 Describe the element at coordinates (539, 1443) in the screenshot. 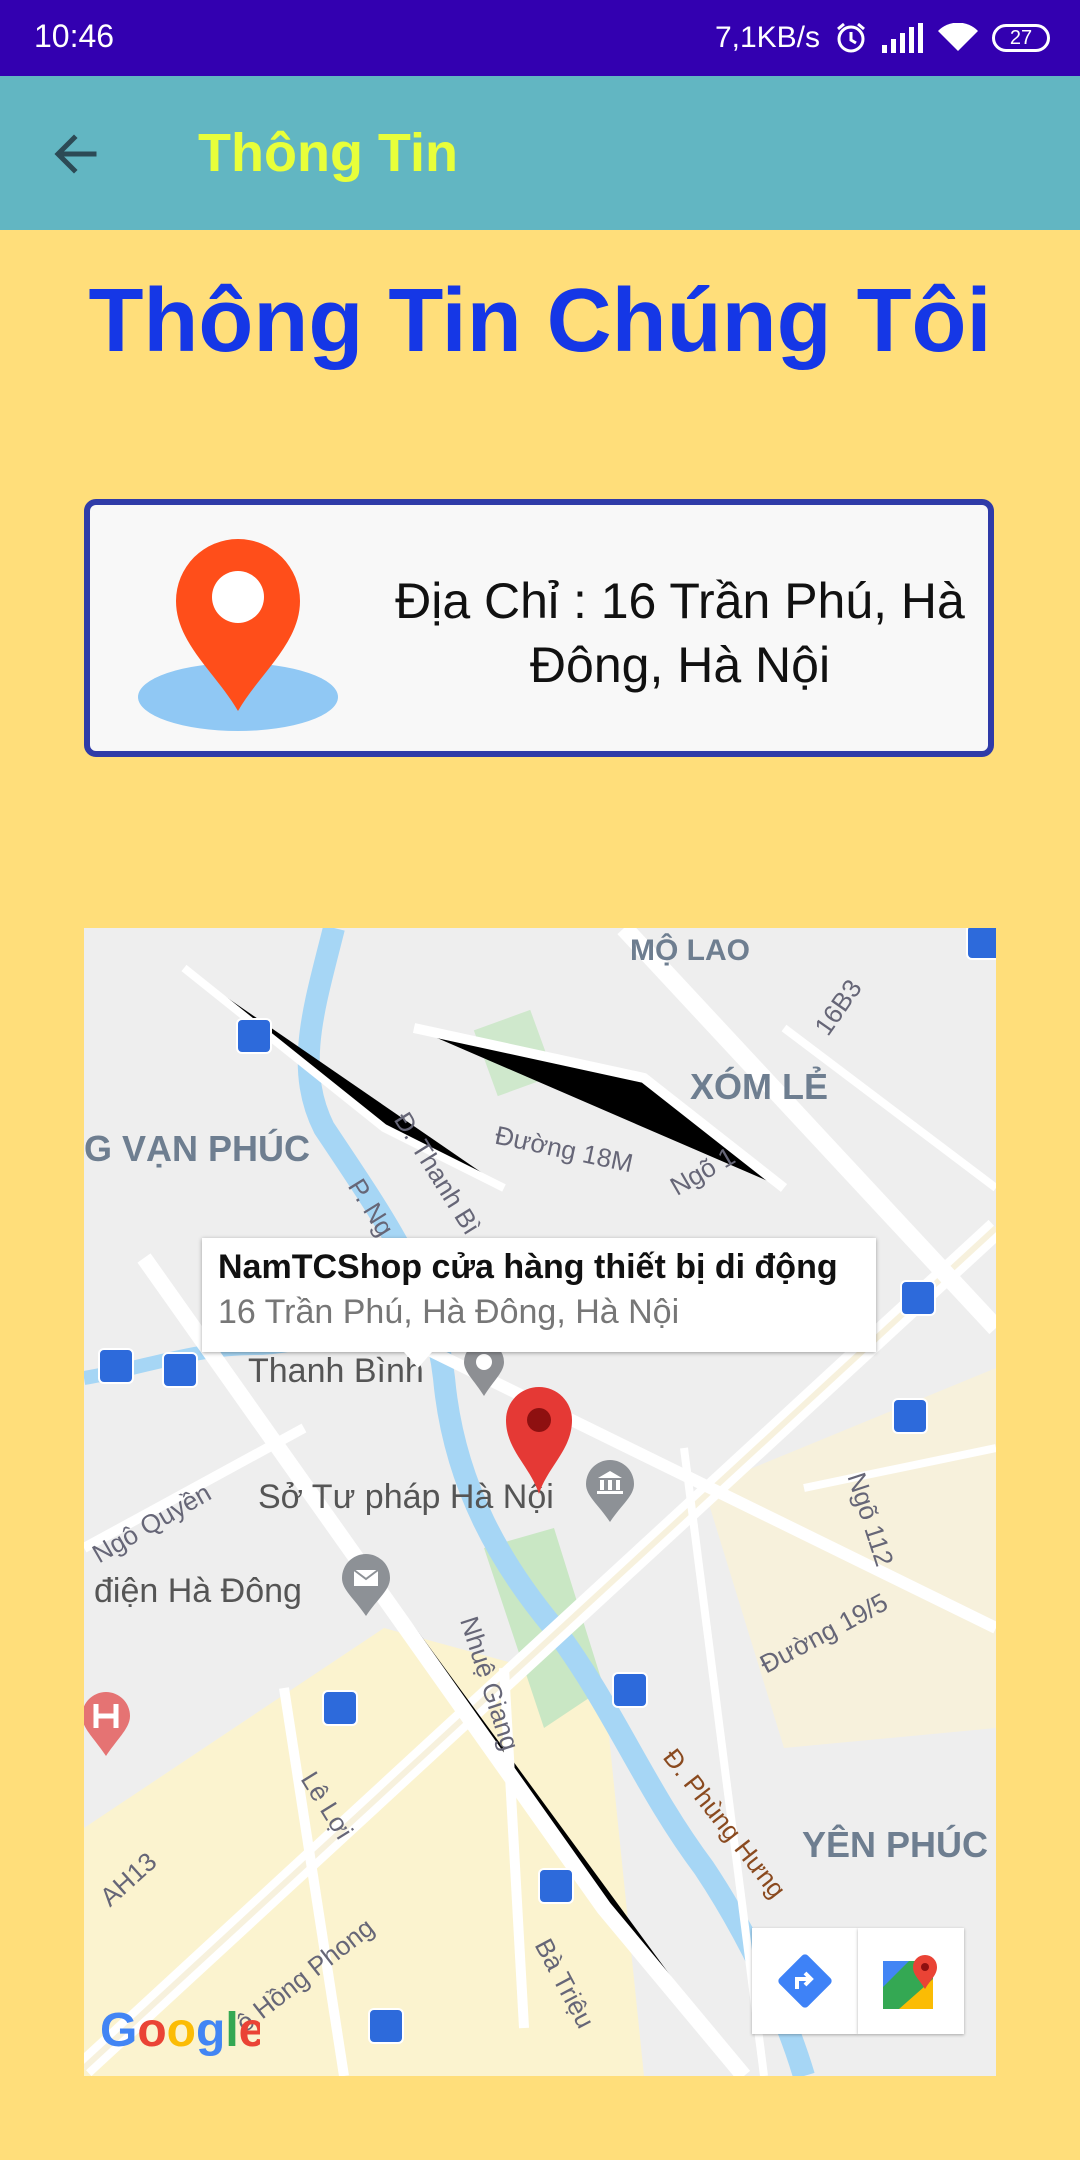

I see `location-marker-icon` at that location.